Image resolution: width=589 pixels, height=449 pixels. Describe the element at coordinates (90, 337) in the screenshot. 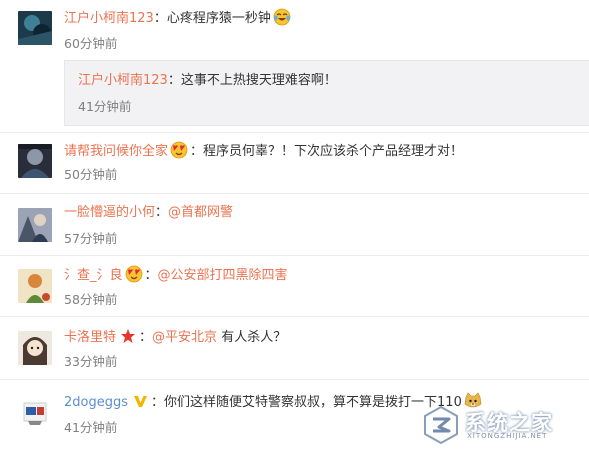

I see `username-link: 卡洛里特` at that location.